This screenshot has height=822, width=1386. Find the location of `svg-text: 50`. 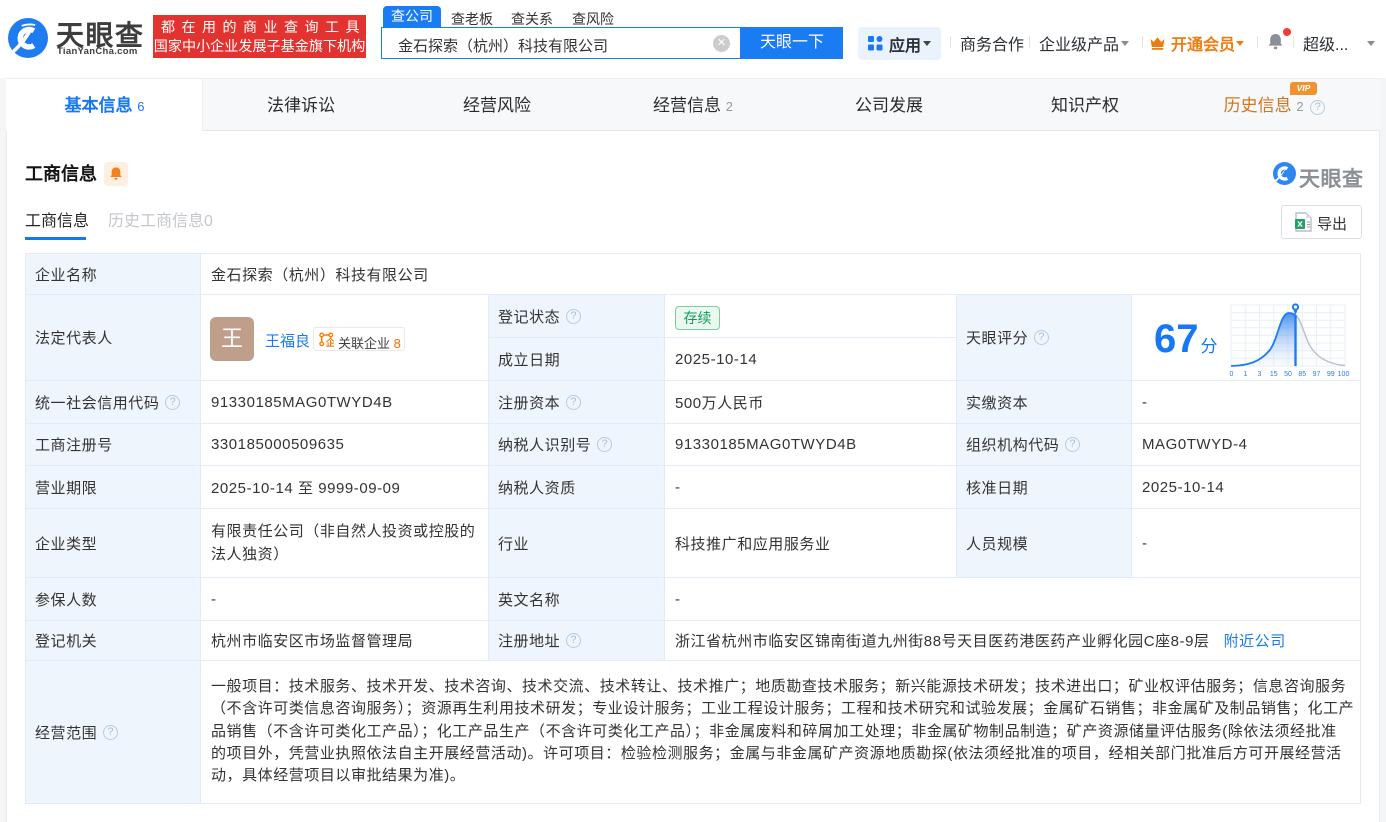

svg-text: 50 is located at coordinates (1288, 374).